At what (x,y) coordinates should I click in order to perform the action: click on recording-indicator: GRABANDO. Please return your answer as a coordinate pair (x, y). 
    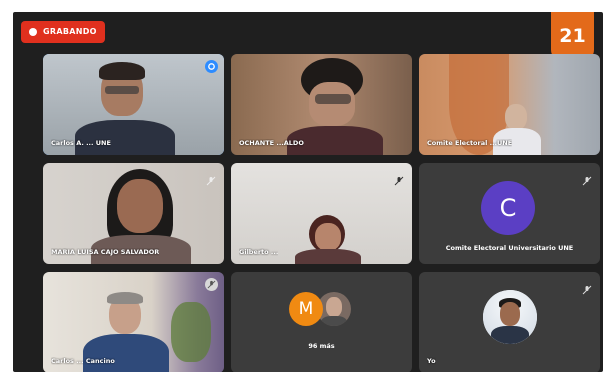
    Looking at the image, I should click on (63, 32).